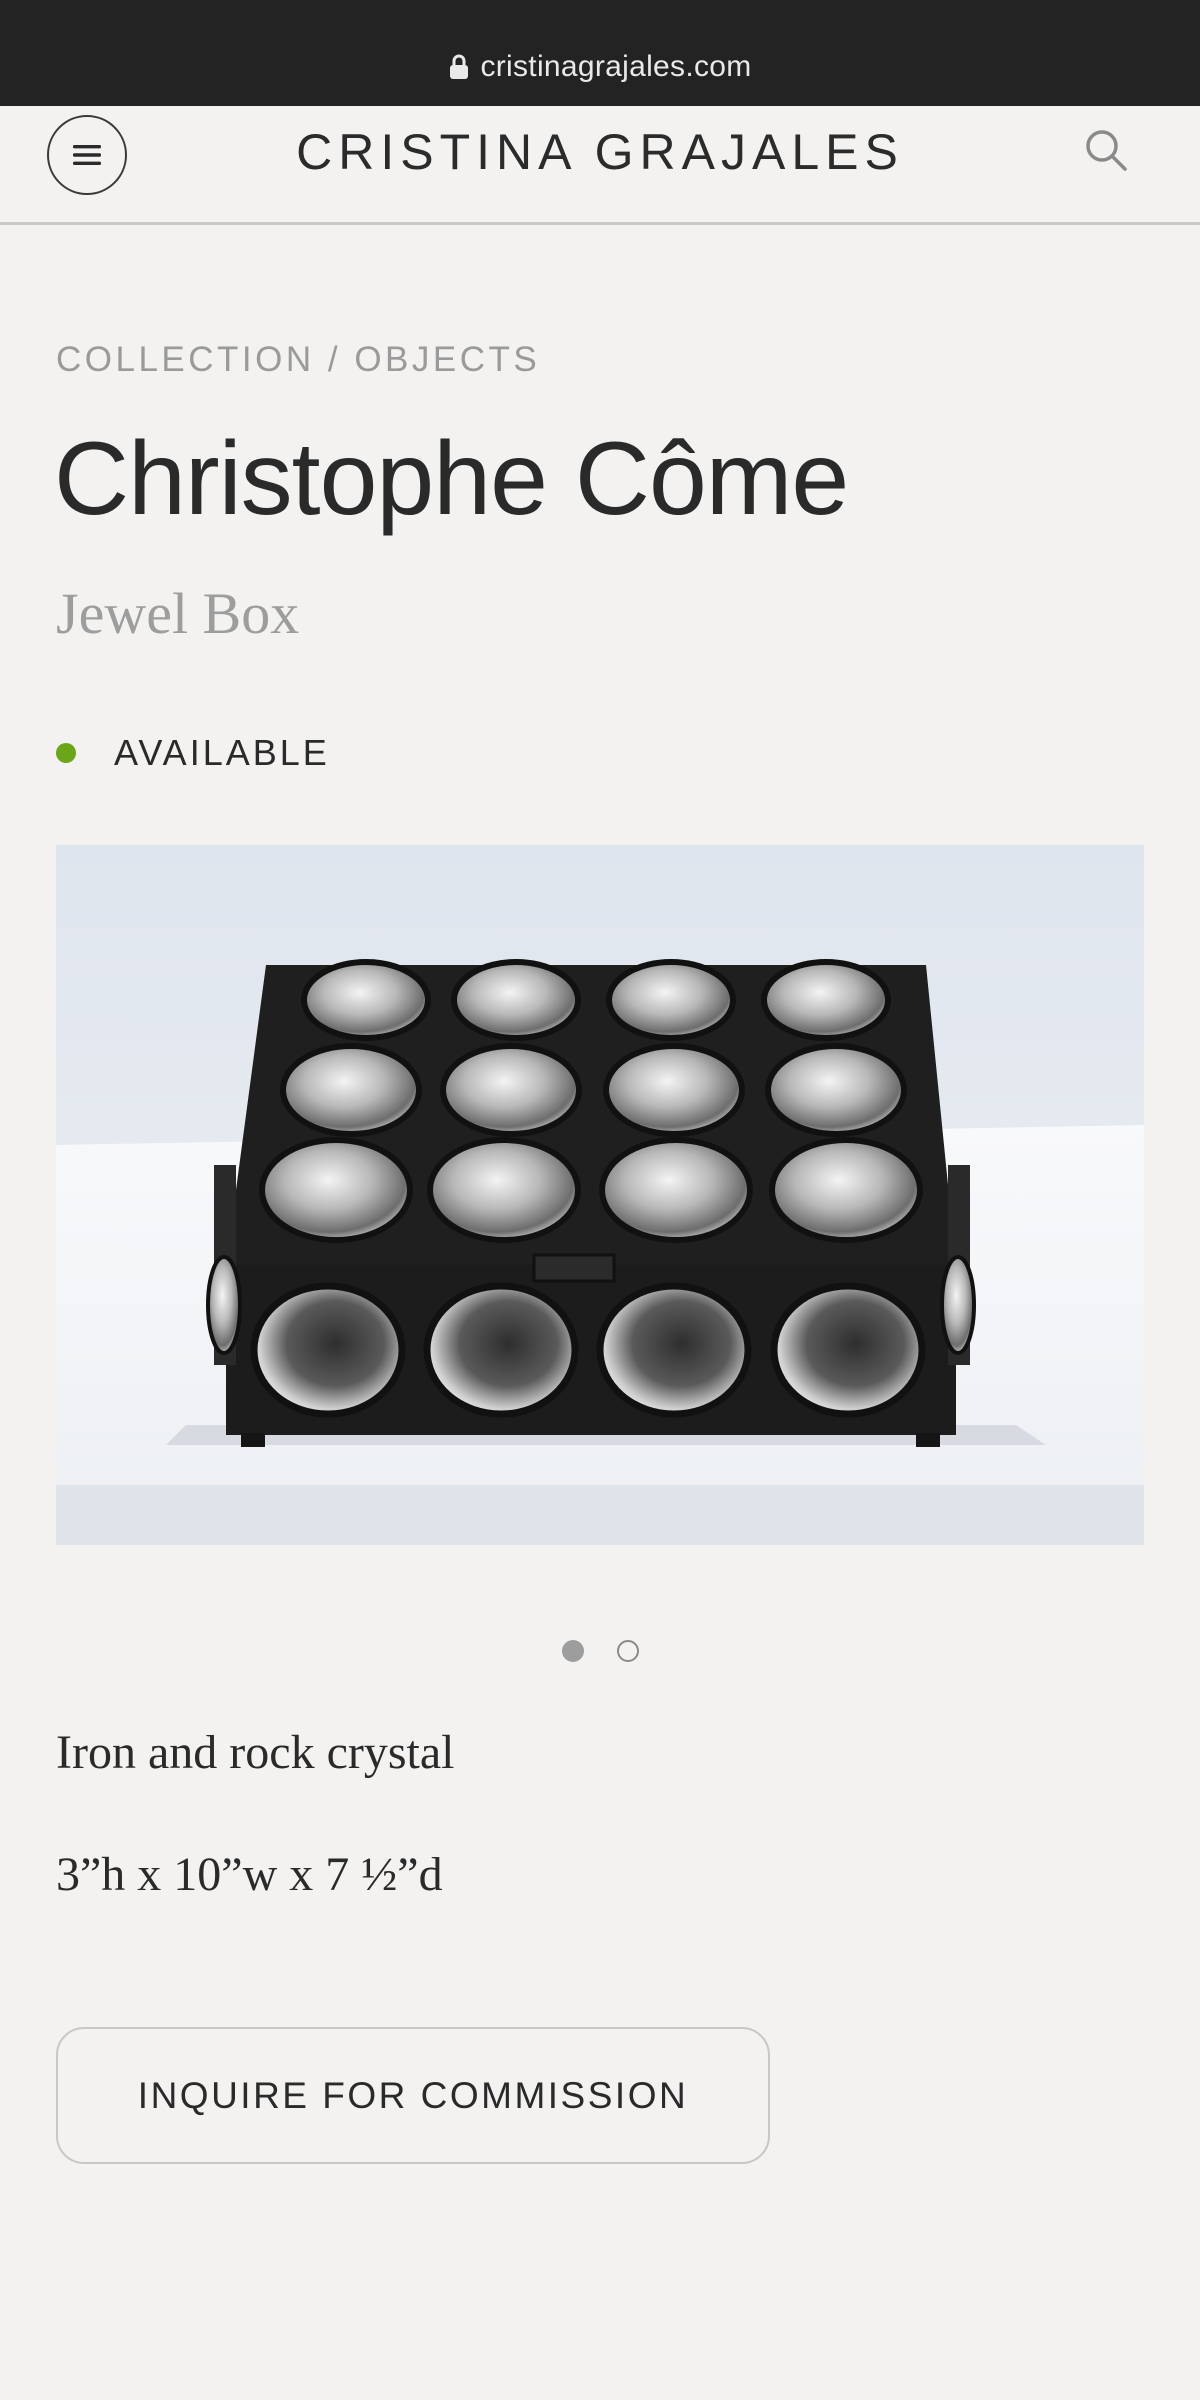 The image size is (1200, 2400). What do you see at coordinates (413, 2095) in the screenshot?
I see `inquire-for-commission-button: INQUIRE FOR COMMISSION` at bounding box center [413, 2095].